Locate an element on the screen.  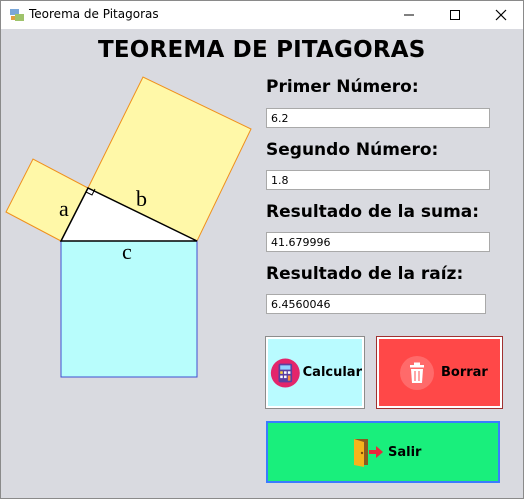
first-number-label: Primer Número: is located at coordinates (342, 87).